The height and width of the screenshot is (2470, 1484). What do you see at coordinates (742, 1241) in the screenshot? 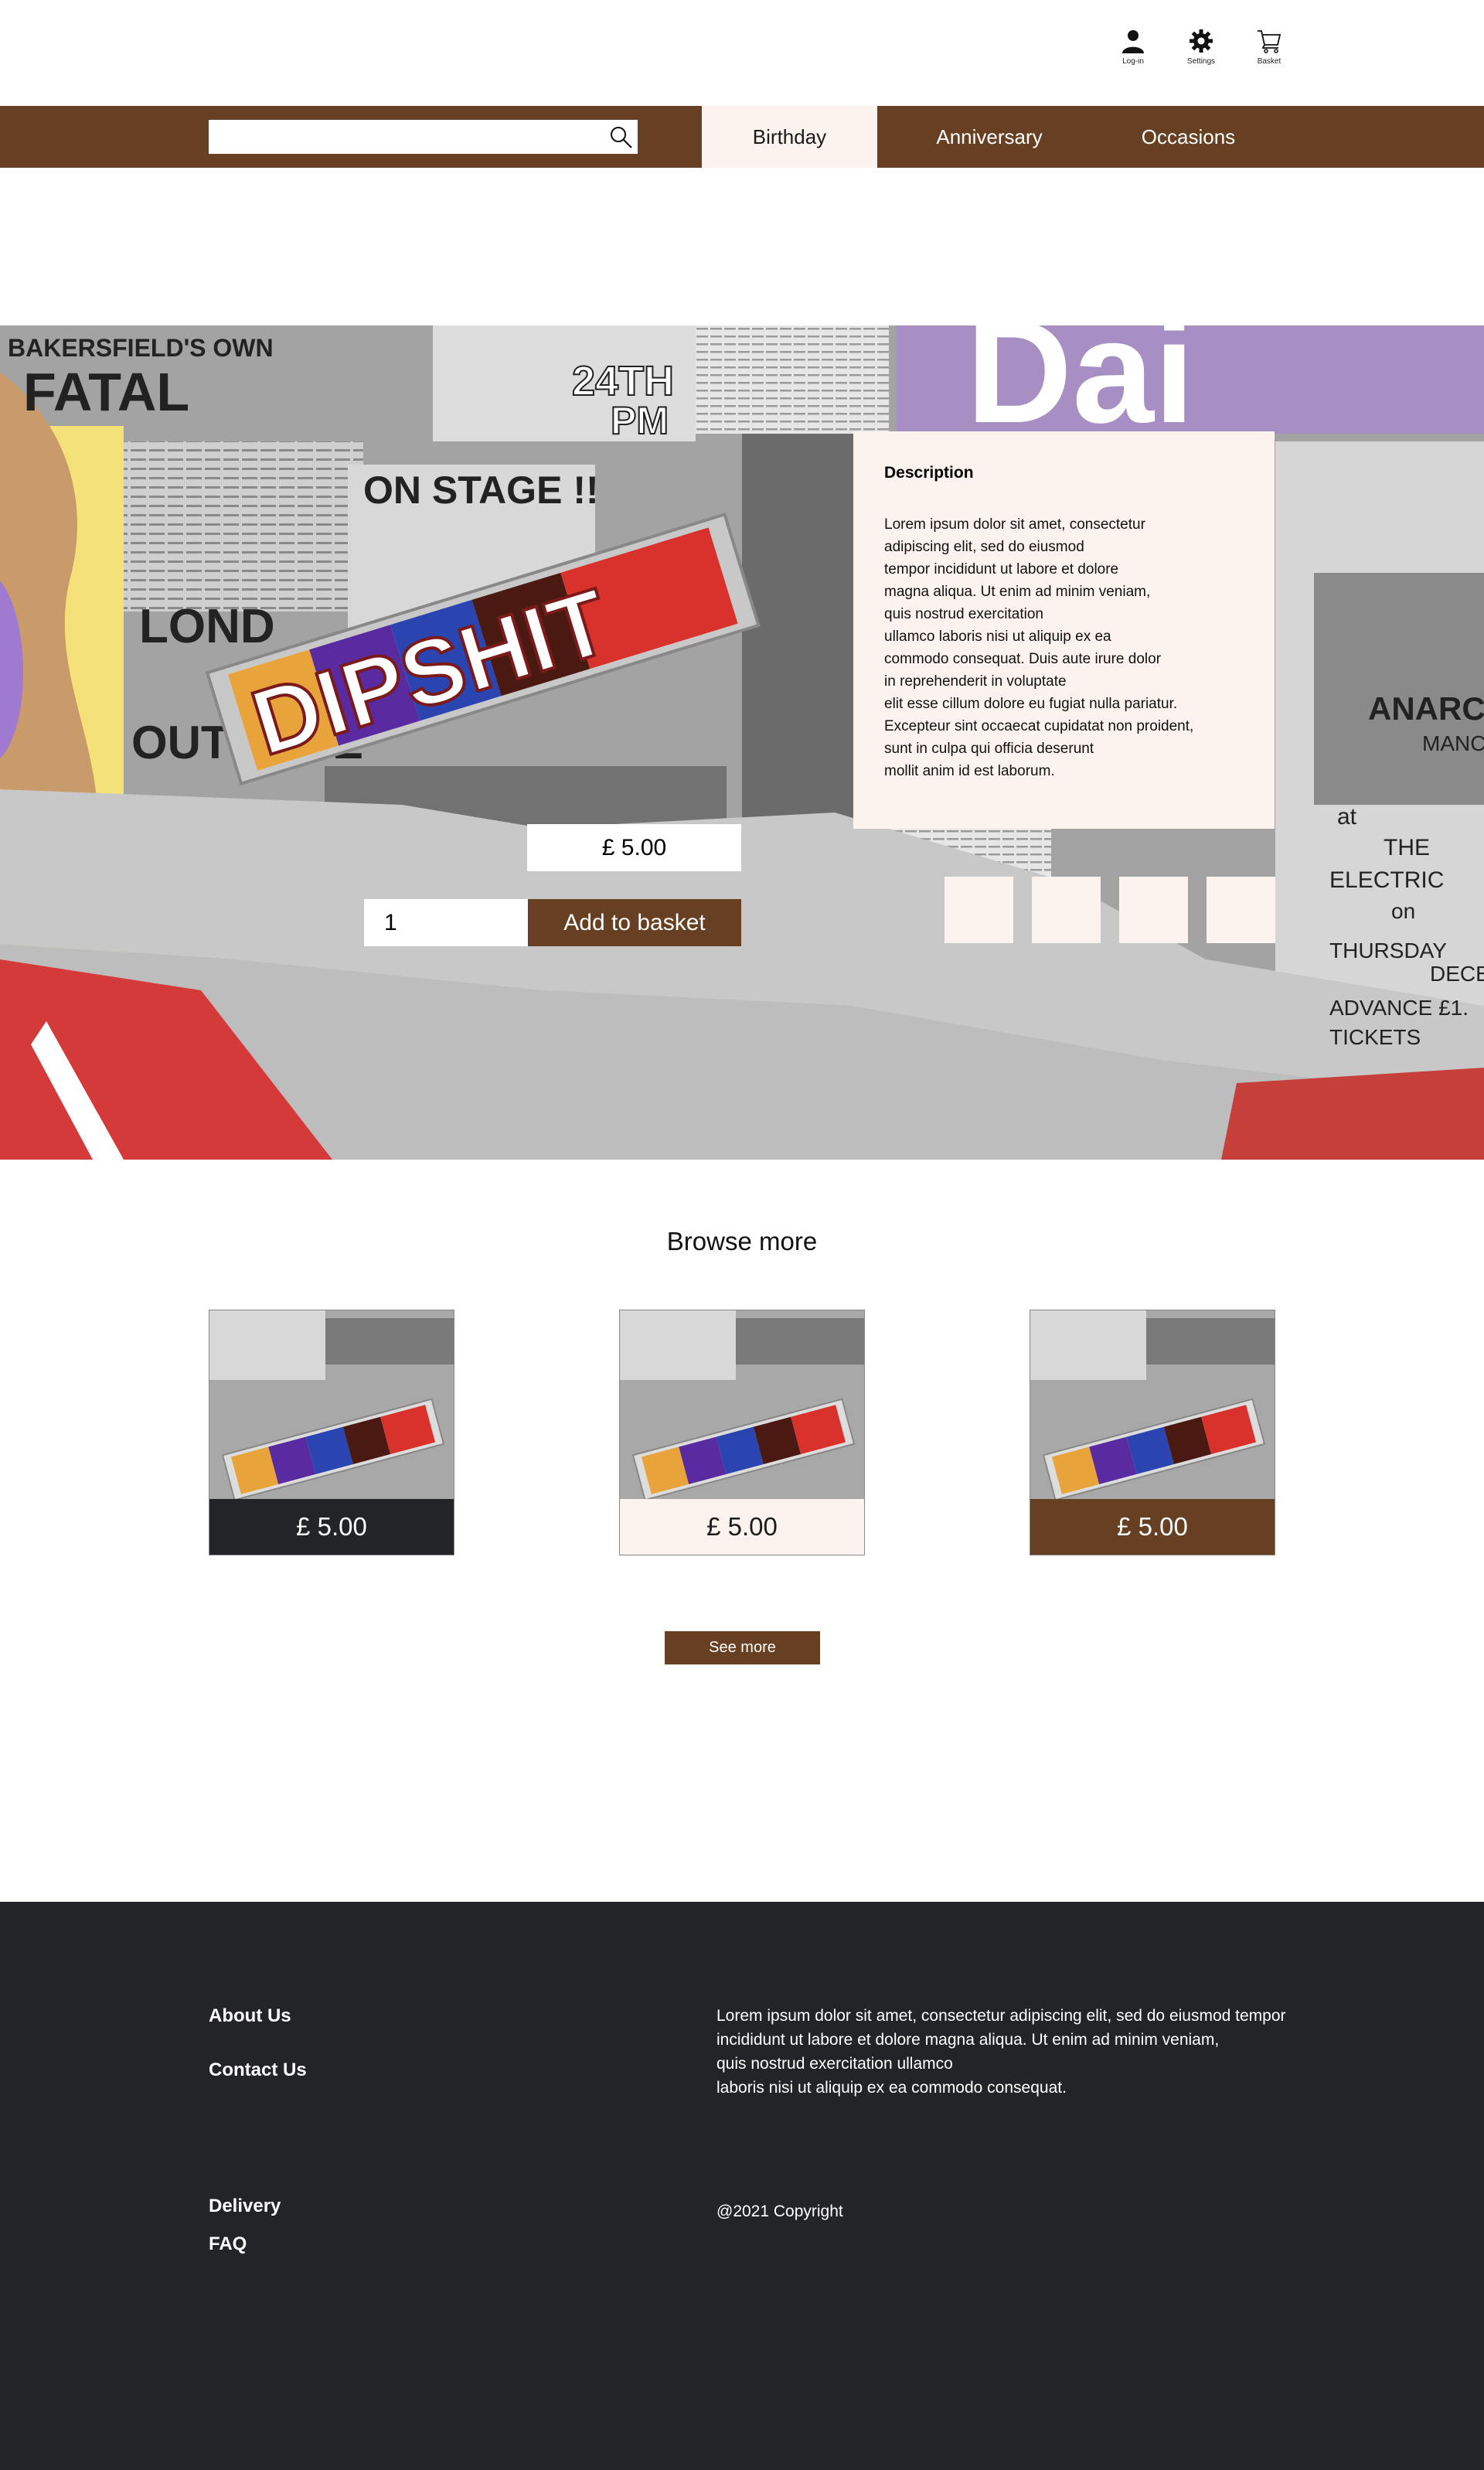
I see `browse-more-title: Browse more` at bounding box center [742, 1241].